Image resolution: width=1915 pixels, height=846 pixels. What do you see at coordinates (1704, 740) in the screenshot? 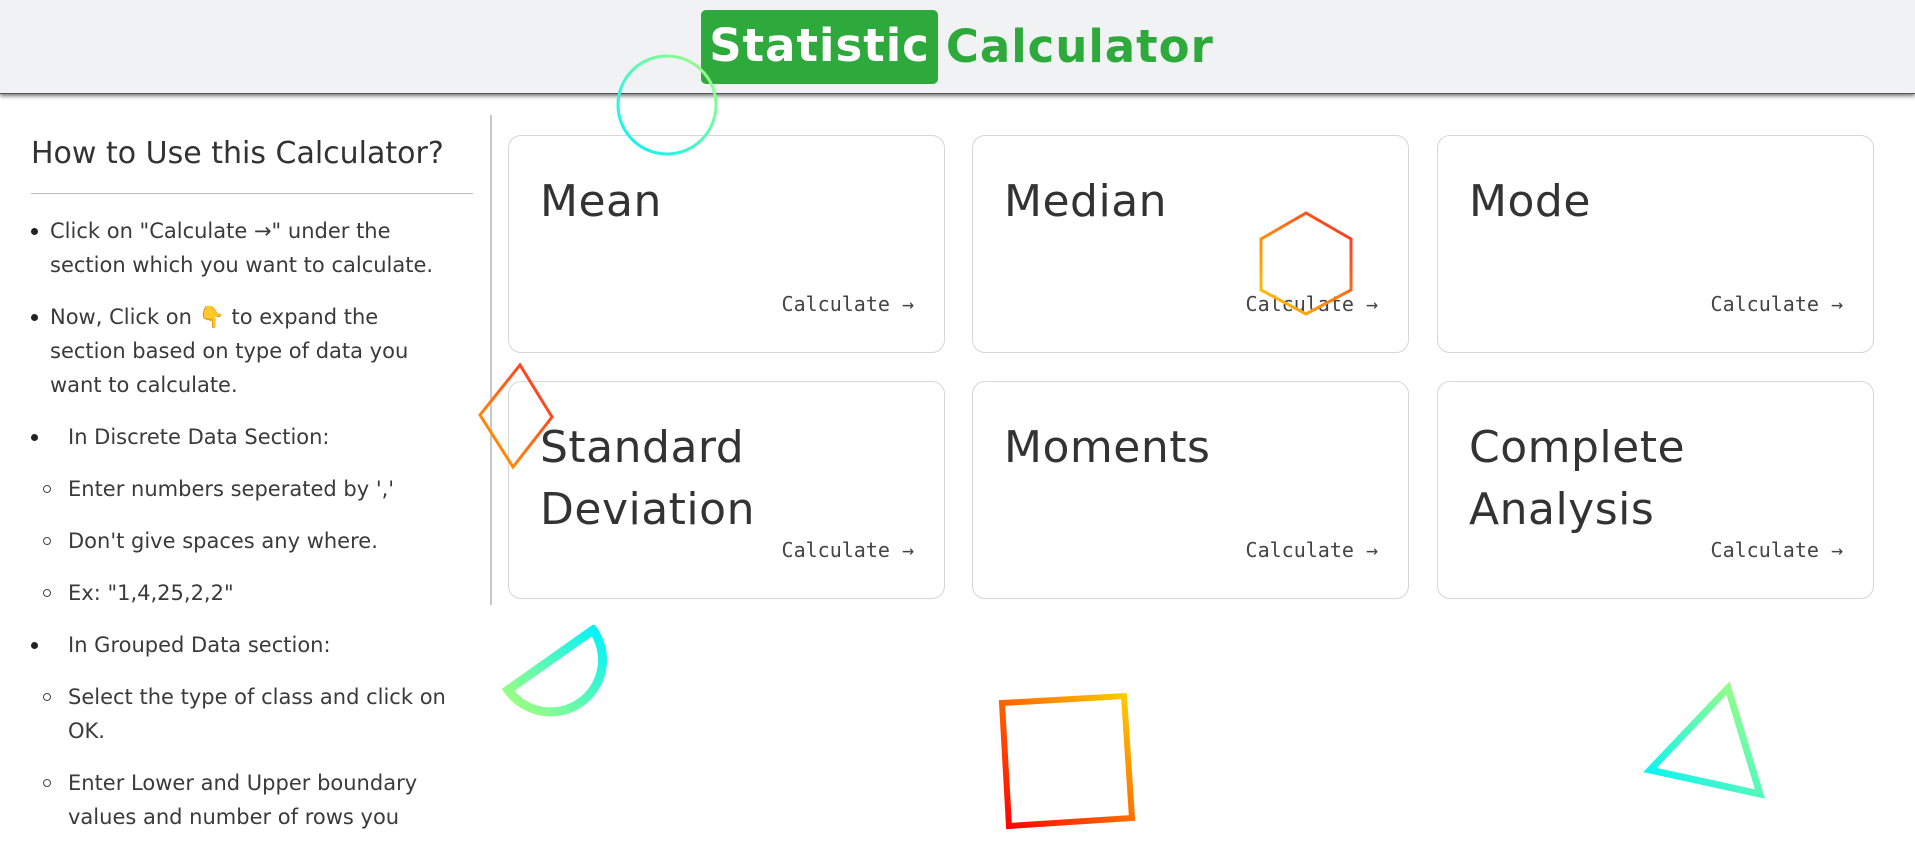
I see `triangle-shape` at bounding box center [1704, 740].